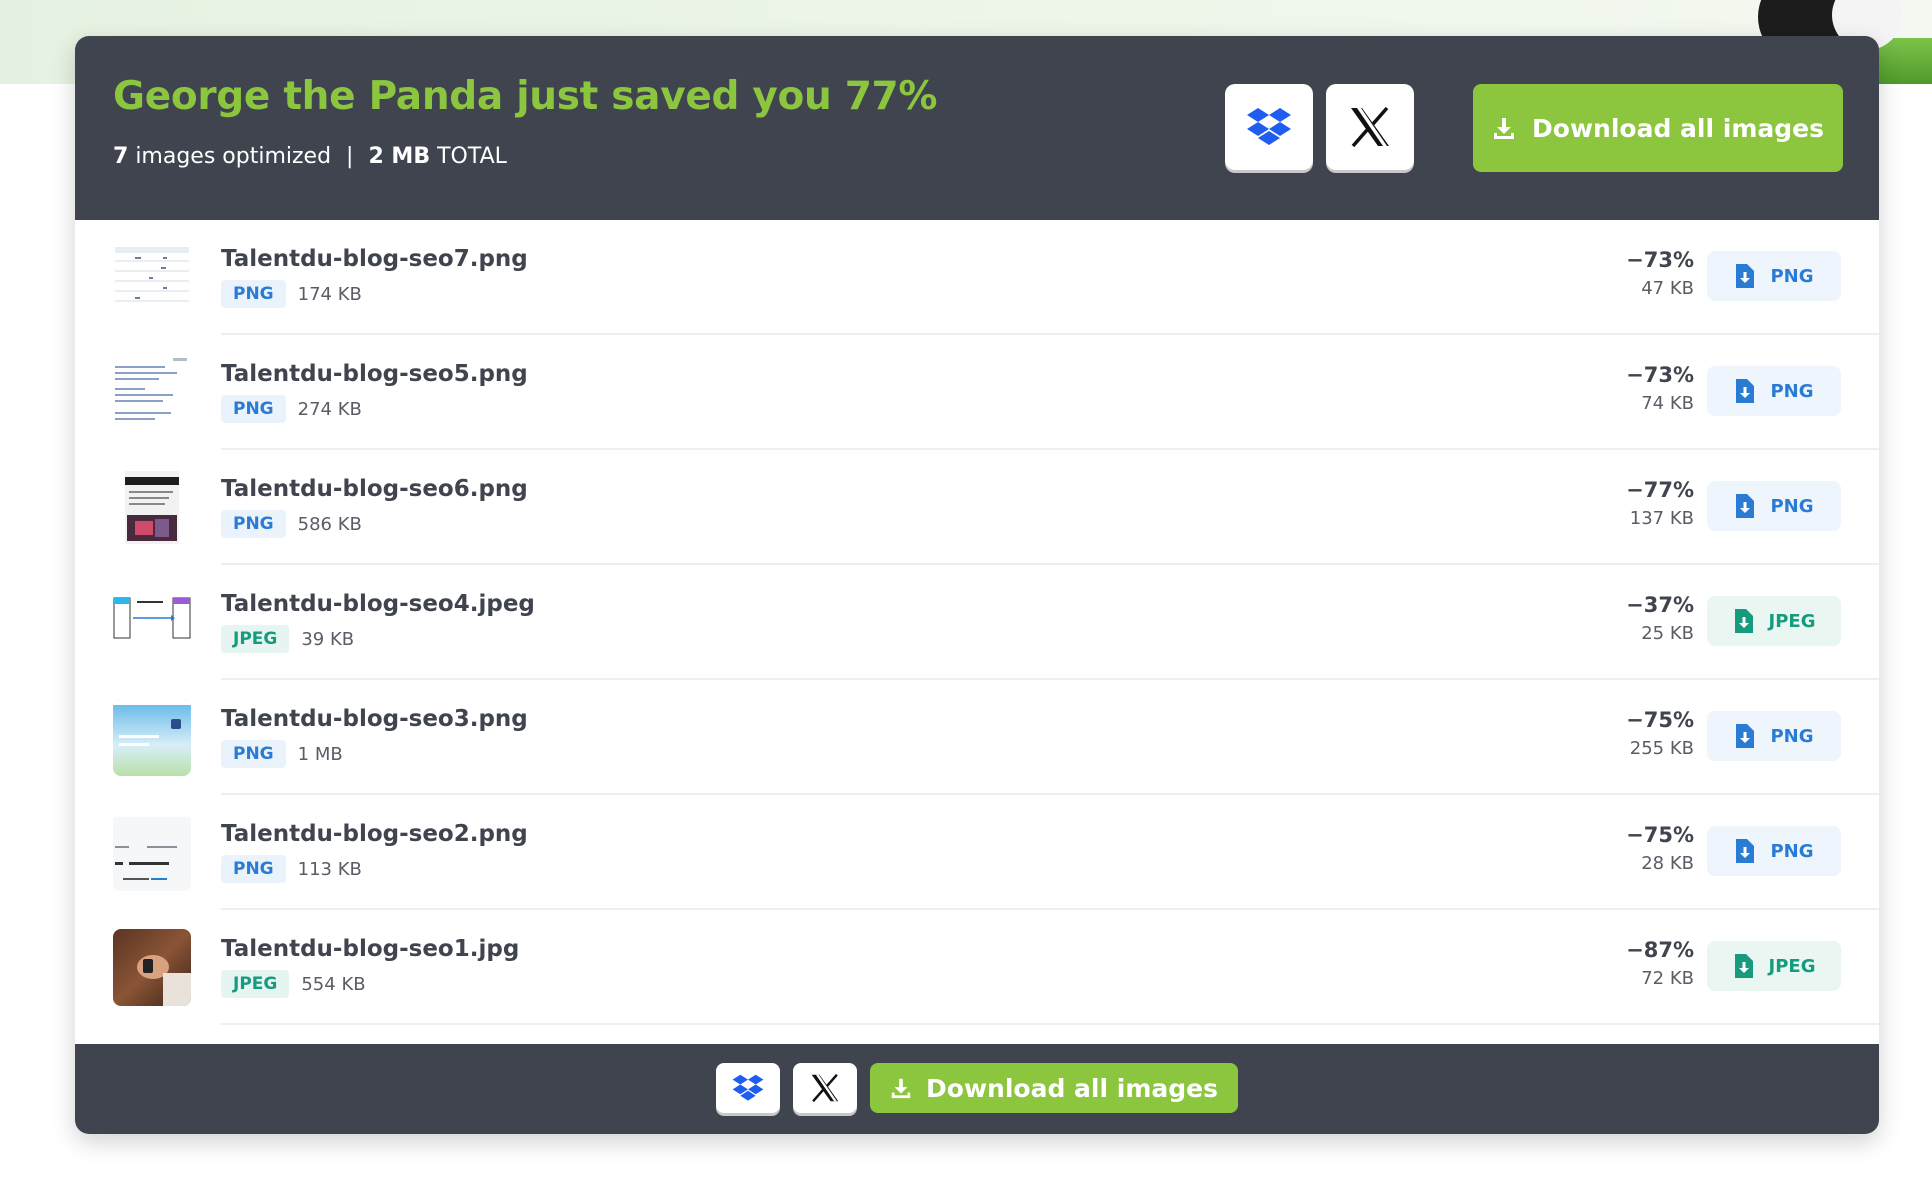 Image resolution: width=1932 pixels, height=1182 pixels. Describe the element at coordinates (233, 156) in the screenshot. I see `image-count-label: images optimized` at that location.